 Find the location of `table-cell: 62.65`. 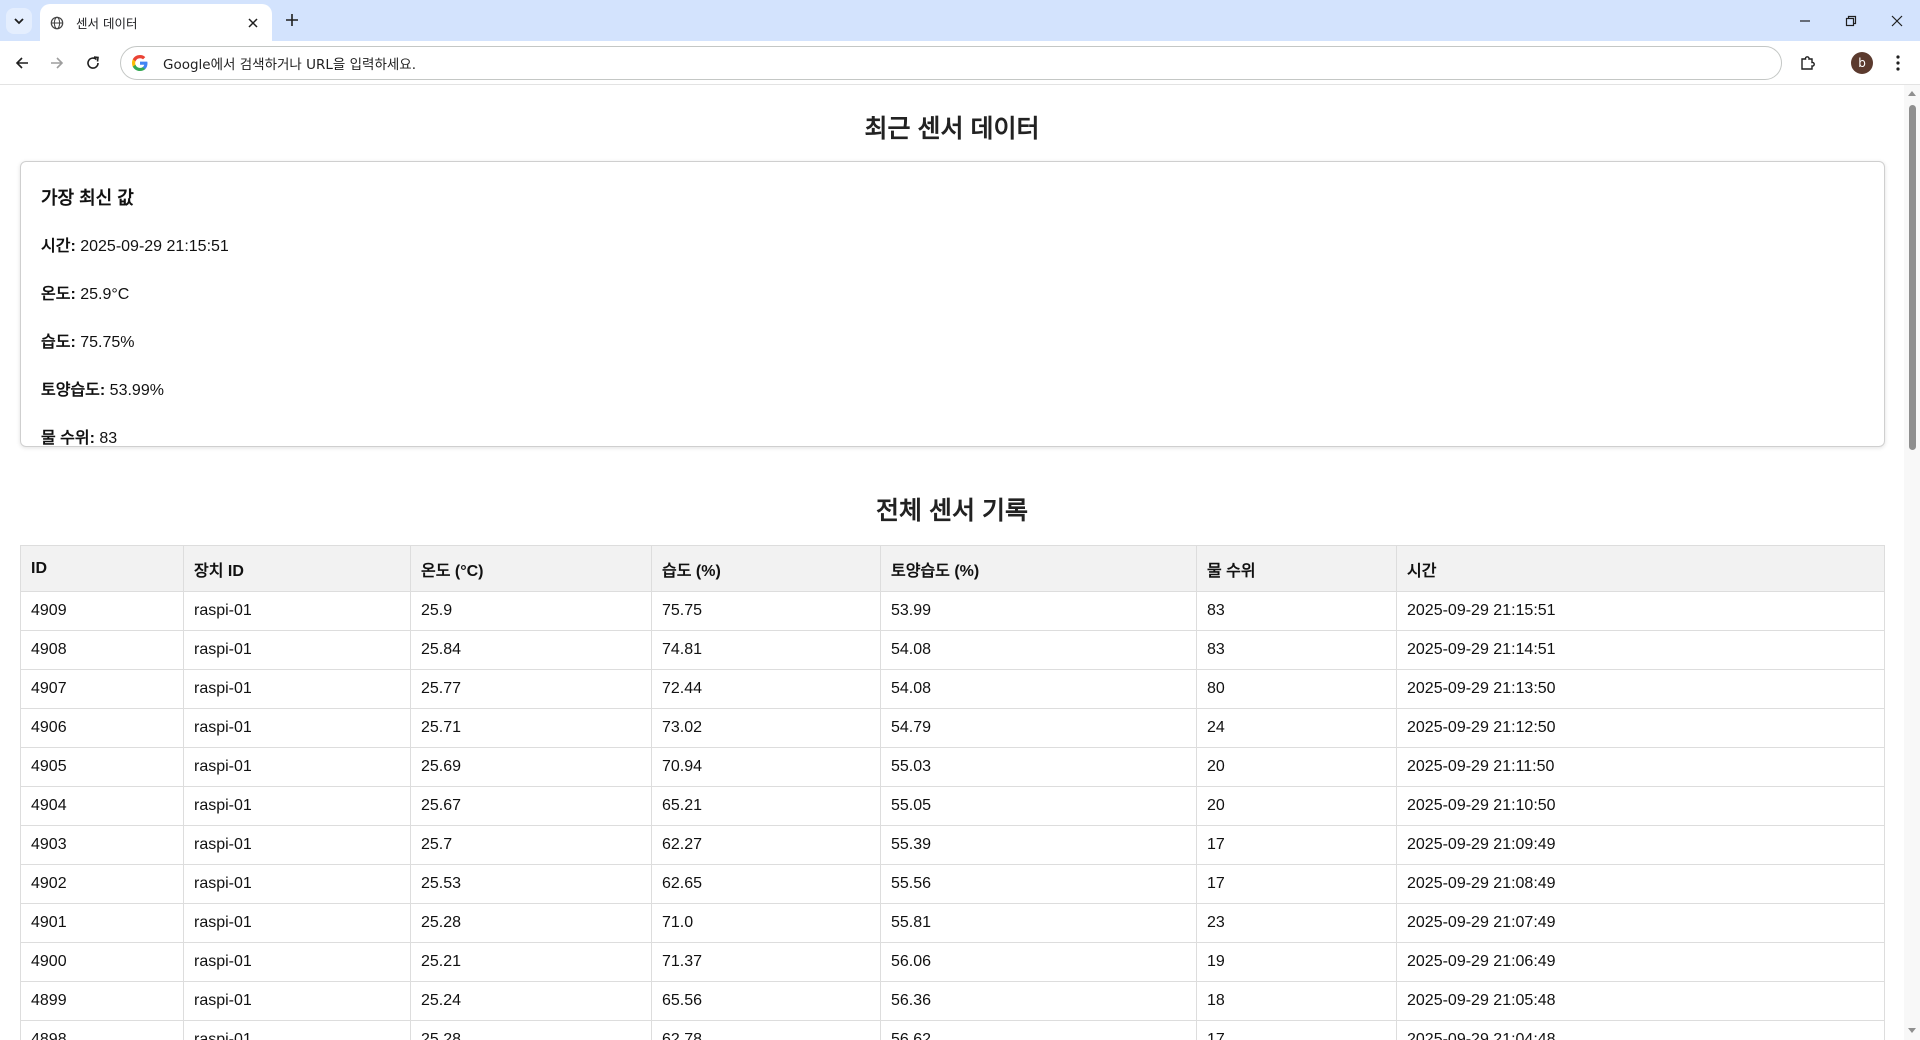

table-cell: 62.65 is located at coordinates (766, 884).